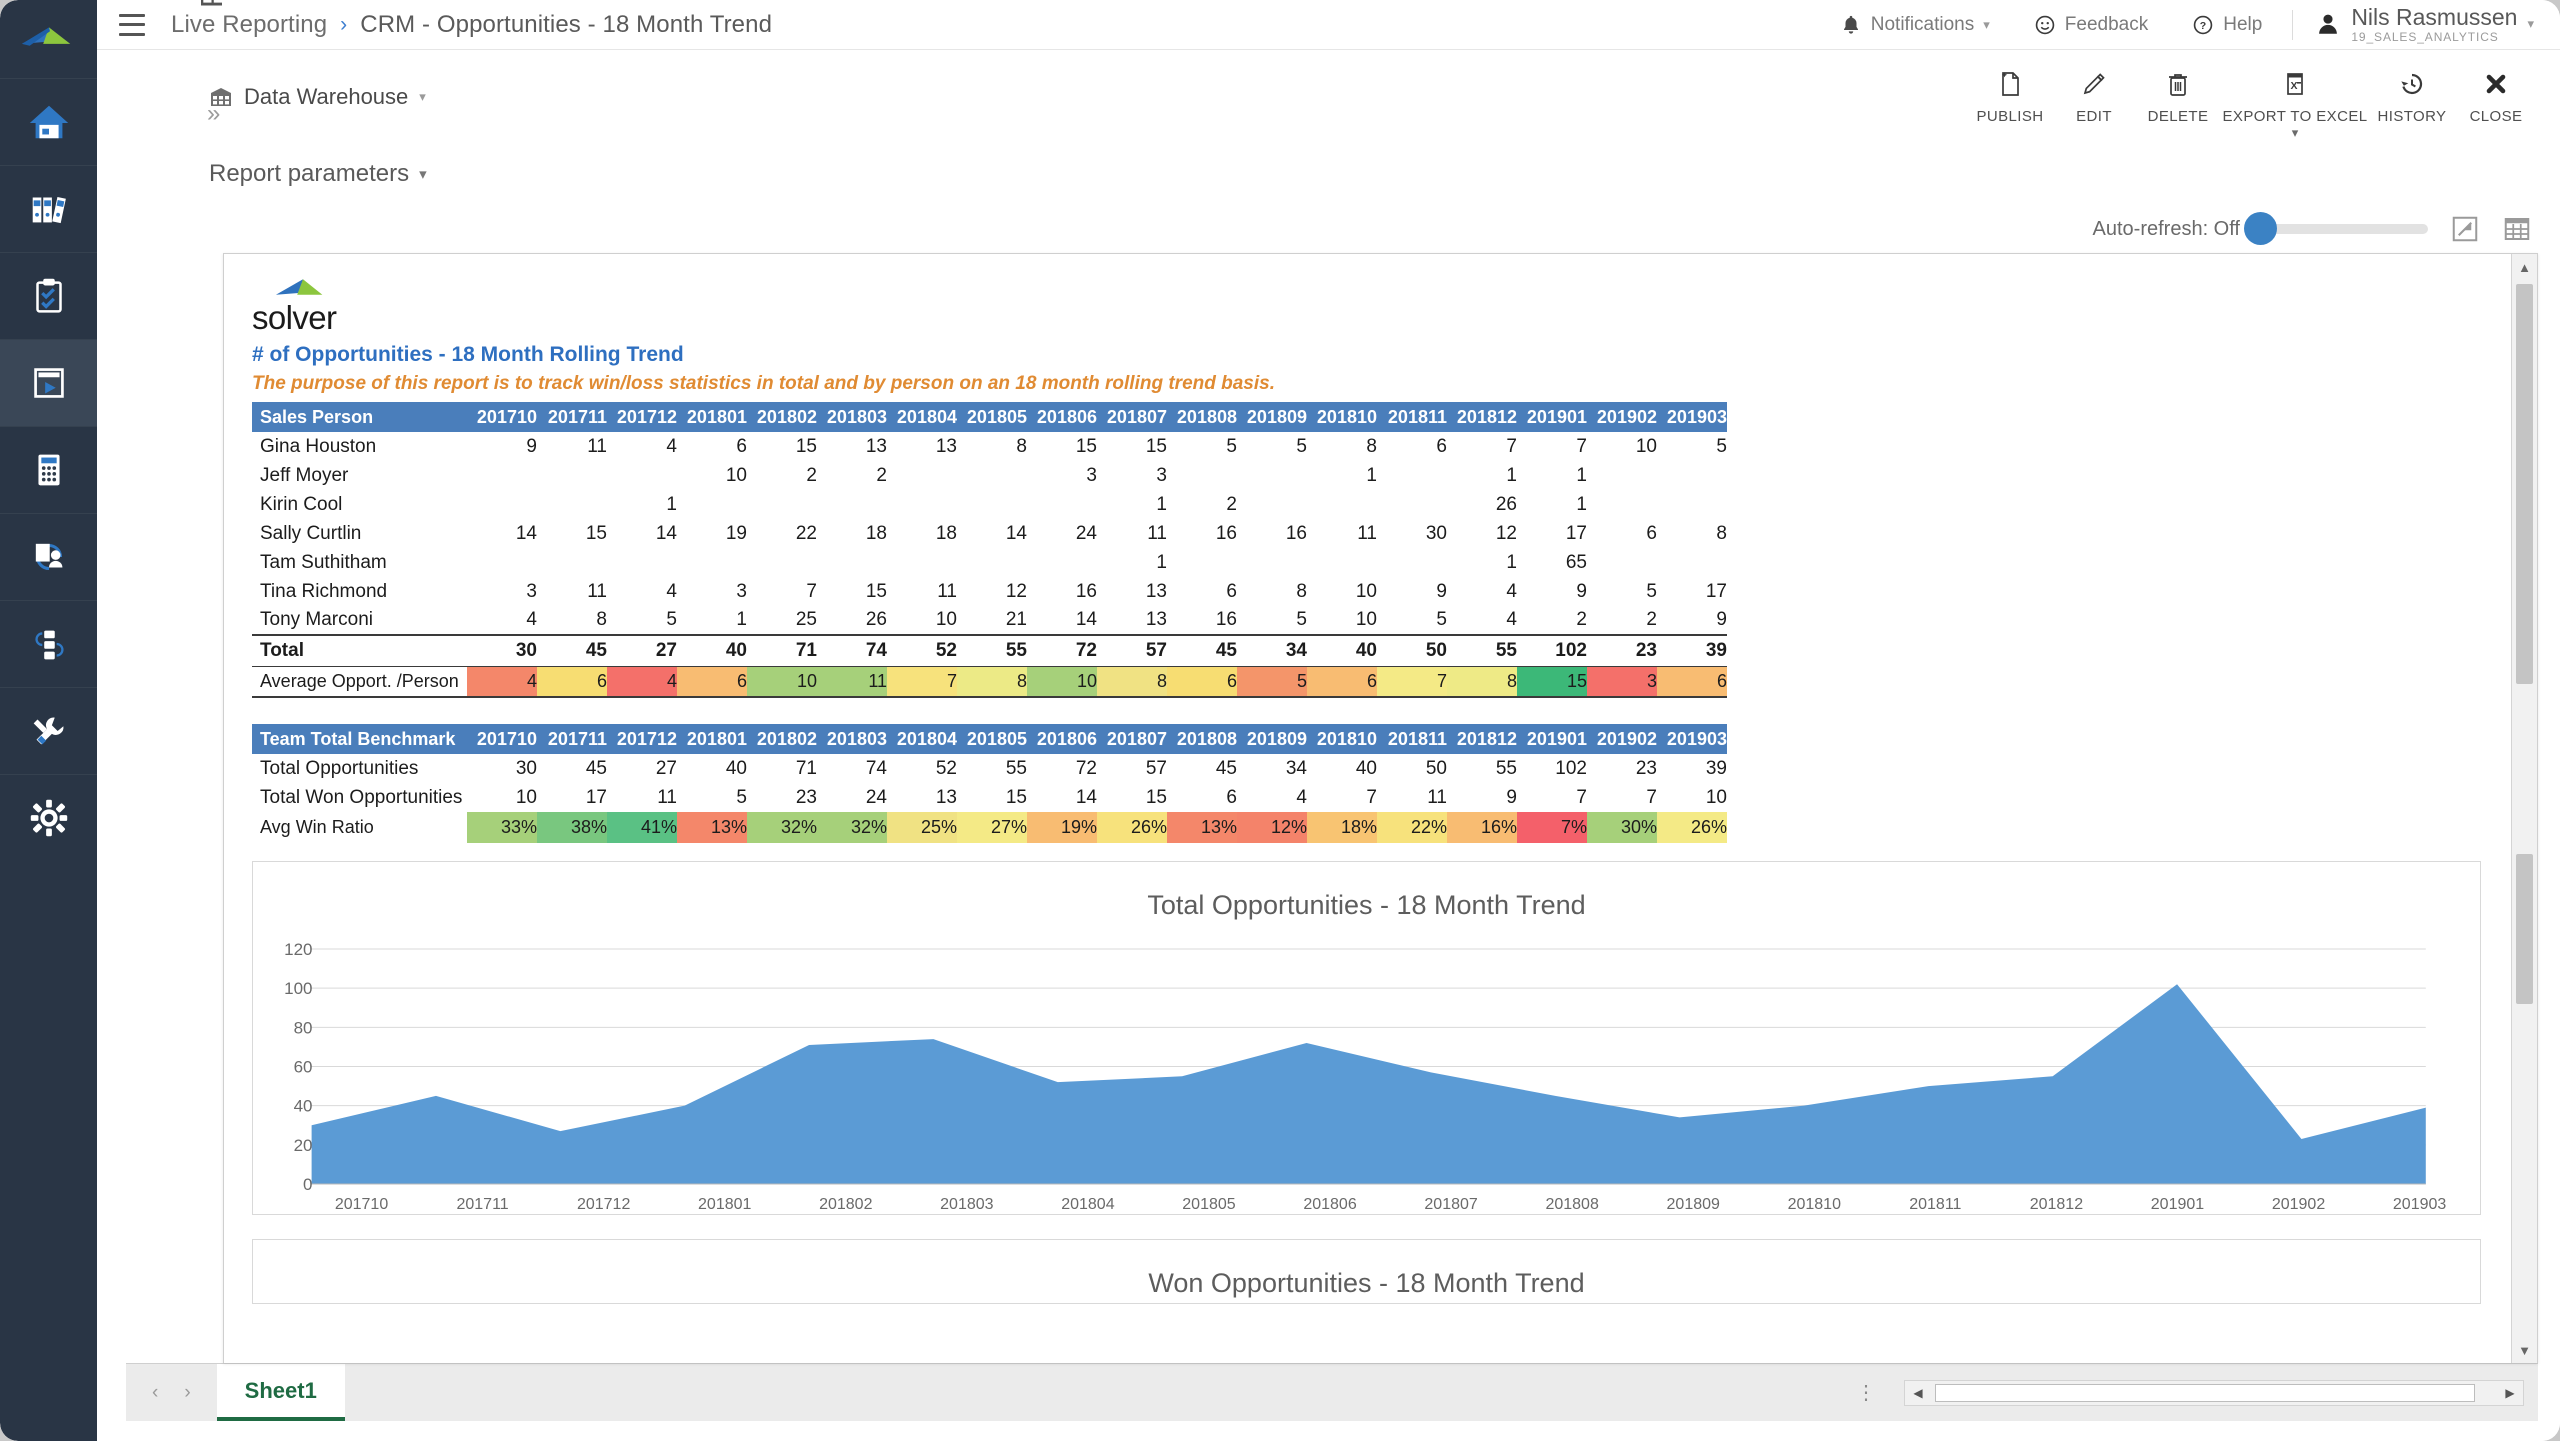 The image size is (2560, 1441). What do you see at coordinates (1296, 533) in the screenshot?
I see `data-cell: 16` at bounding box center [1296, 533].